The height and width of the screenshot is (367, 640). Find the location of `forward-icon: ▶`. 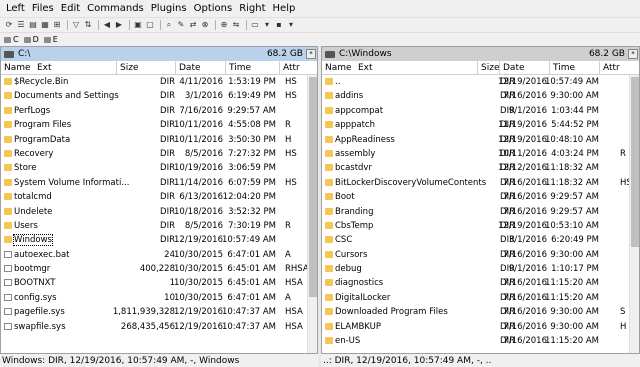

forward-icon: ▶ is located at coordinates (119, 25).